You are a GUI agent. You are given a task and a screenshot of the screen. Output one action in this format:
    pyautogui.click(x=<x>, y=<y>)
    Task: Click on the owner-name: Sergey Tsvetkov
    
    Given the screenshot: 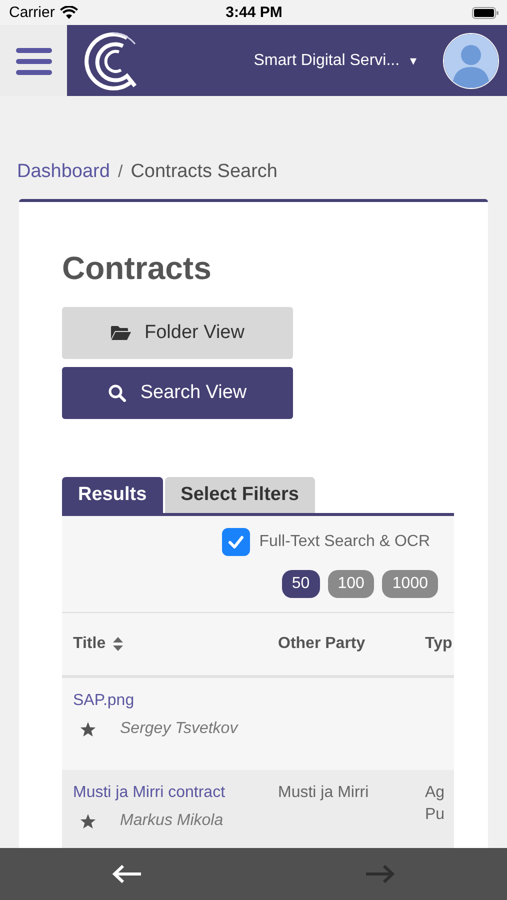 What is the action you would take?
    pyautogui.click(x=179, y=729)
    